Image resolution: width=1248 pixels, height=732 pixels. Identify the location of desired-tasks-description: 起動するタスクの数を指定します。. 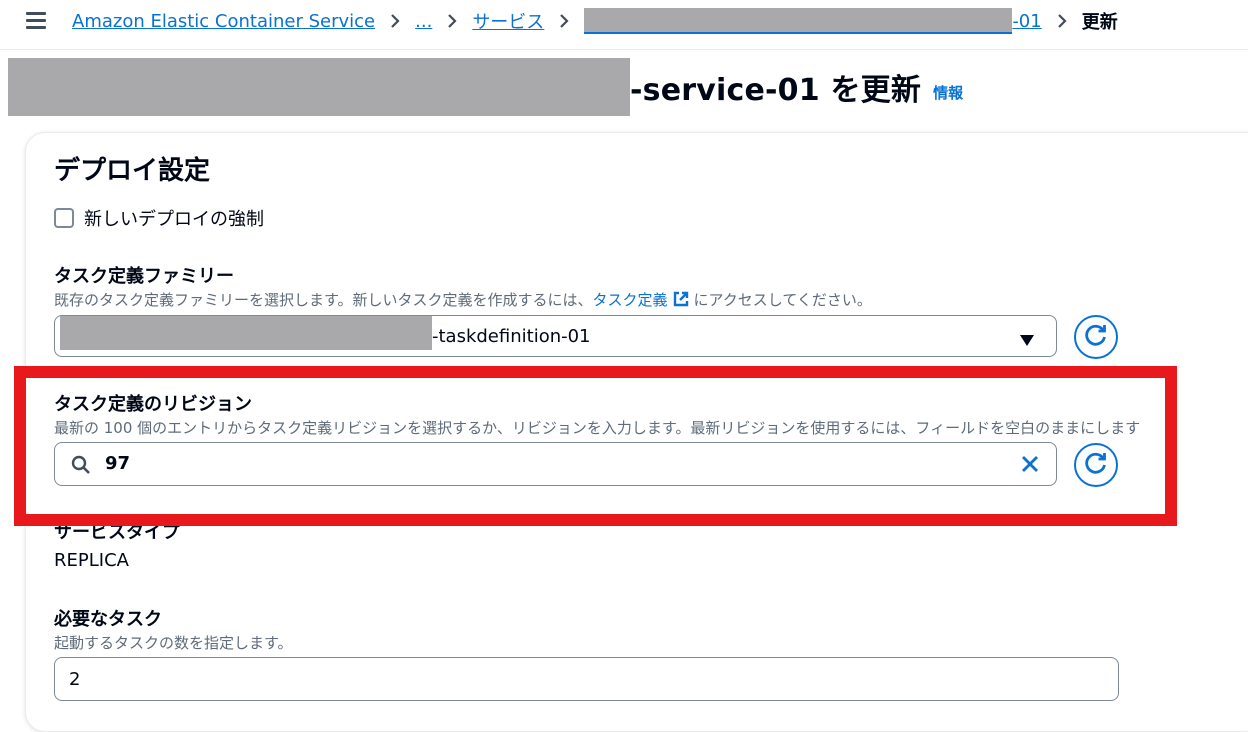
(173, 643).